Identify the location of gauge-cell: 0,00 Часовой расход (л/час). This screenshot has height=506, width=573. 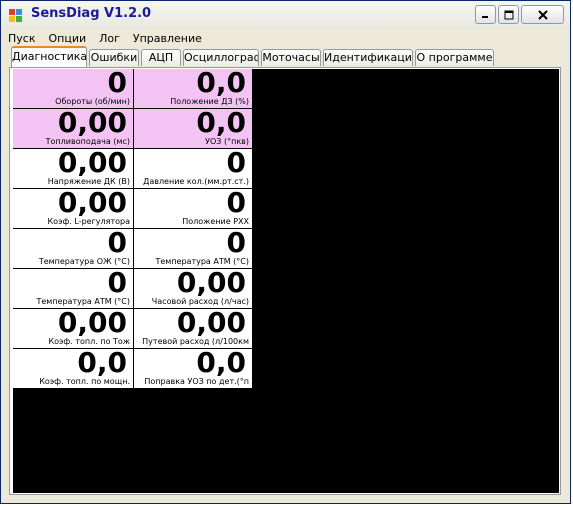
(193, 287).